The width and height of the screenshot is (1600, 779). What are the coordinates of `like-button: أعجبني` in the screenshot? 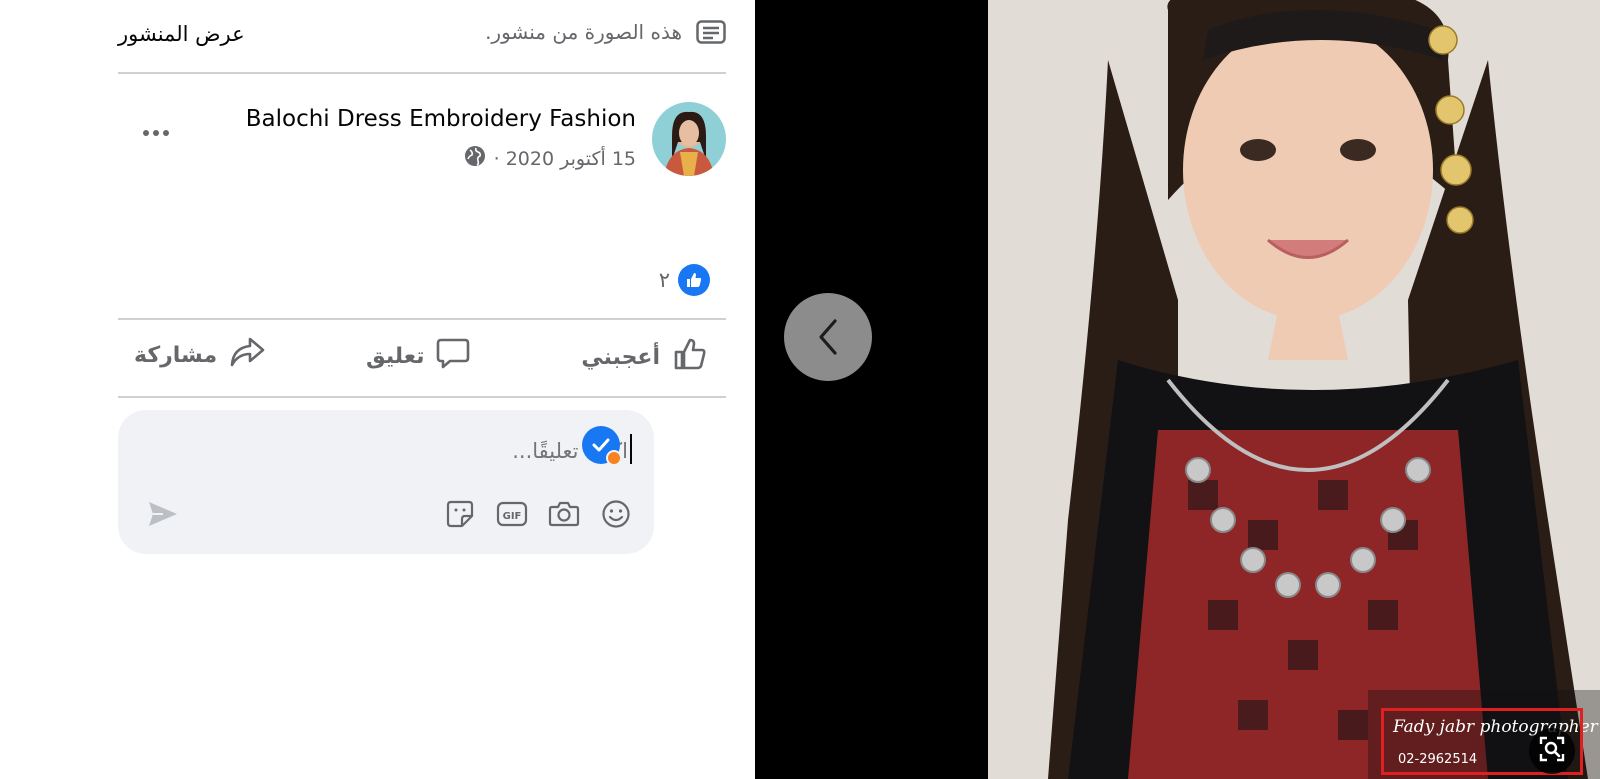 It's located at (644, 357).